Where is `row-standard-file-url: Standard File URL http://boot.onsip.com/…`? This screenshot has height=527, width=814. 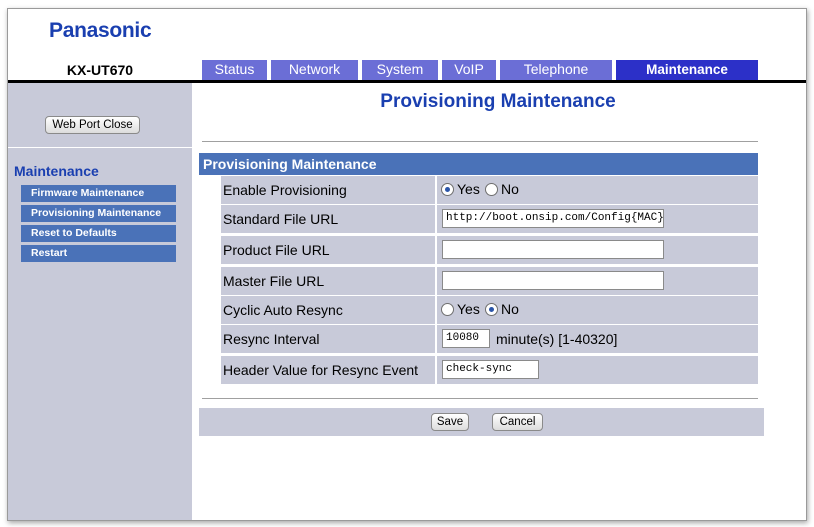 row-standard-file-url: Standard File URL http://boot.onsip.com/… is located at coordinates (489, 219).